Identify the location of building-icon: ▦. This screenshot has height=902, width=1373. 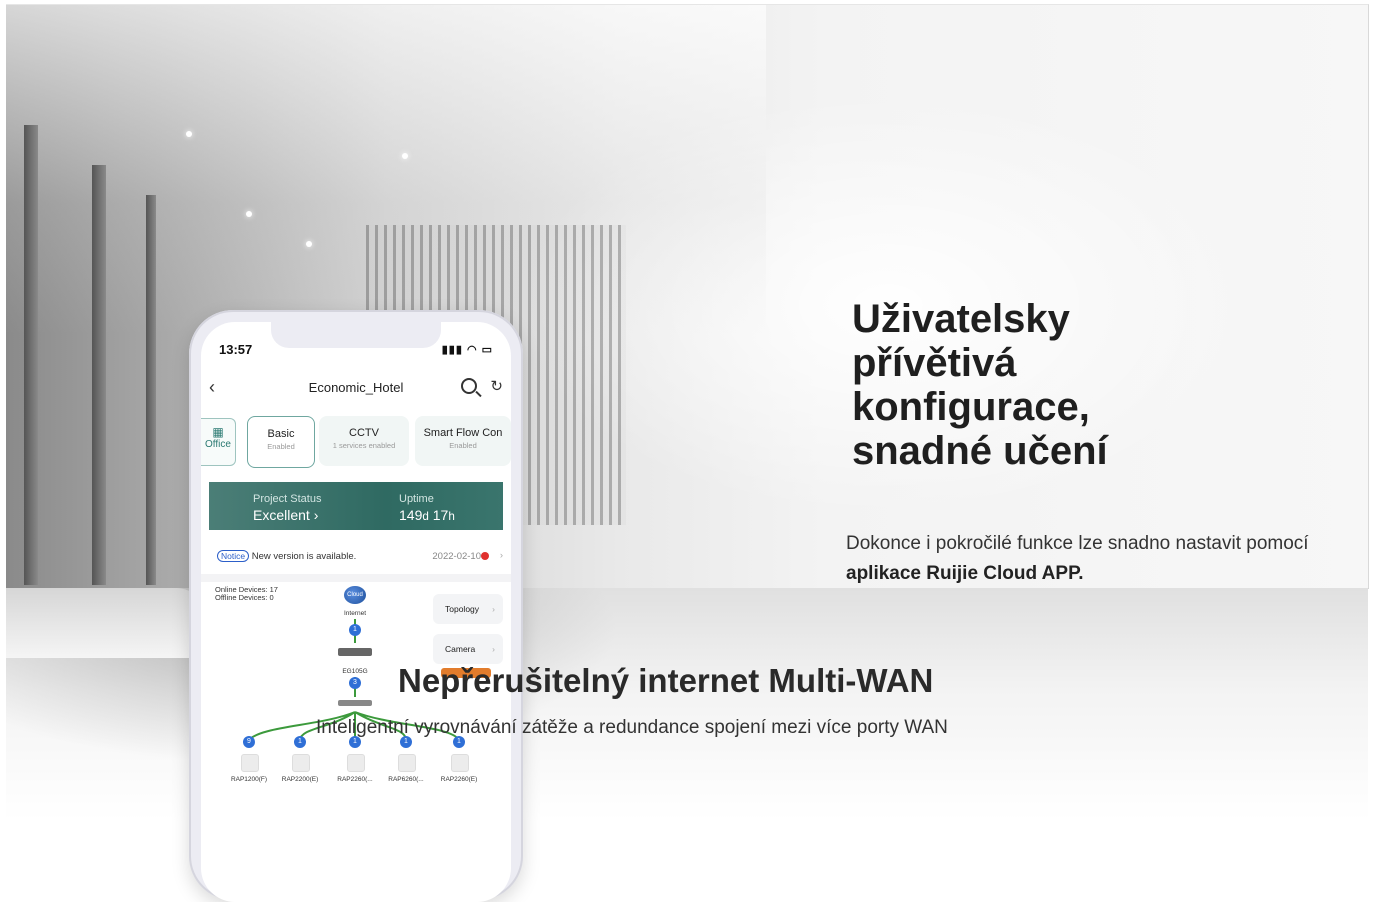
(218, 432).